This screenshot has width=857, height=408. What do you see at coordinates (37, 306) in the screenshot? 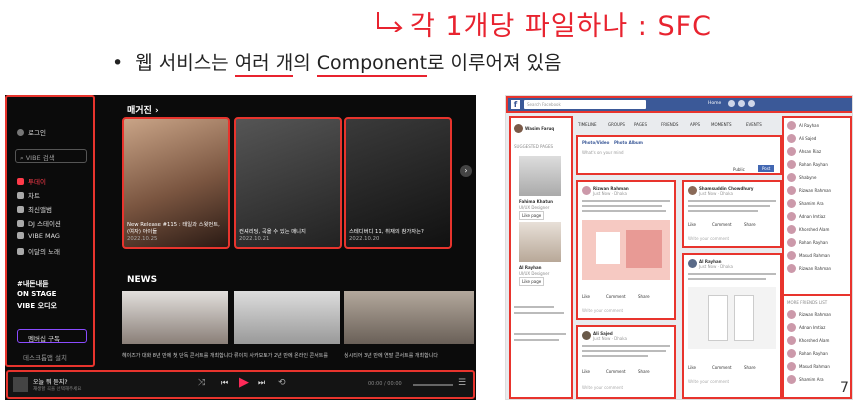
I see `vibe-logo-3: VIBE 오디오` at bounding box center [37, 306].